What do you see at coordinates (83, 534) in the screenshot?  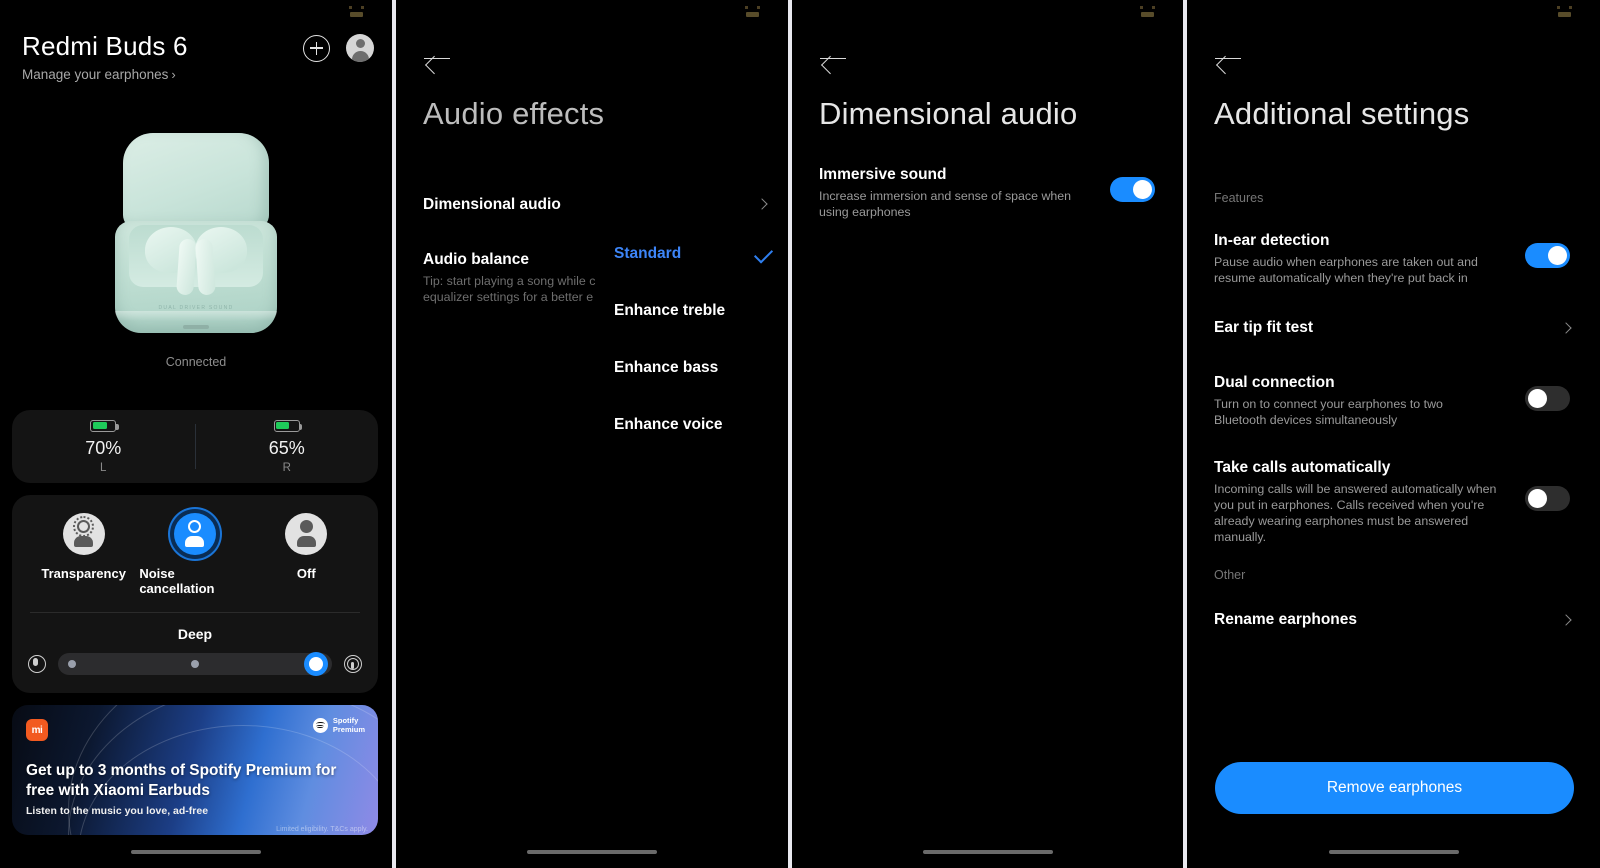 I see `transparency-icon` at bounding box center [83, 534].